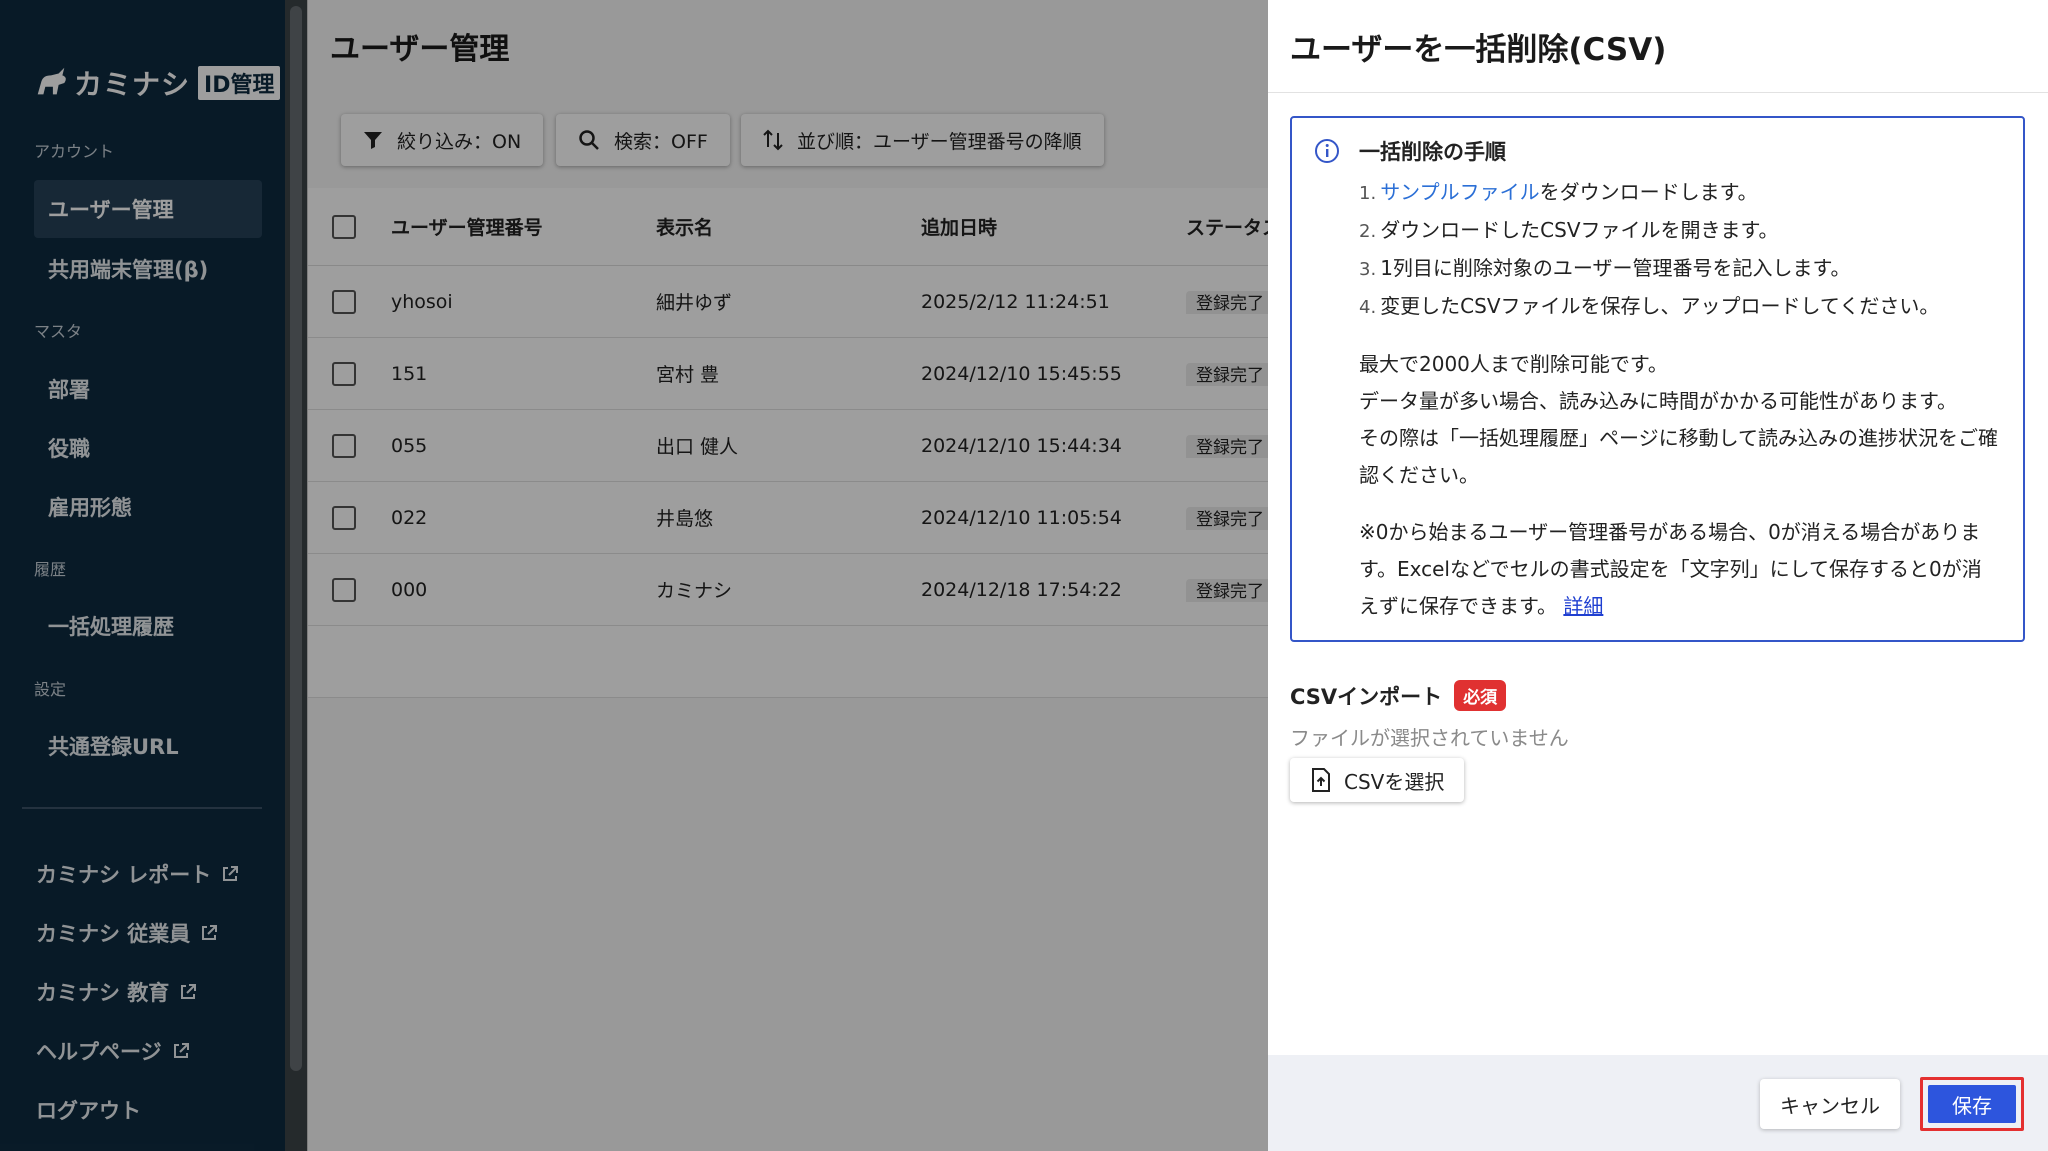  Describe the element at coordinates (1583, 606) in the screenshot. I see `details-link: 詳細` at that location.